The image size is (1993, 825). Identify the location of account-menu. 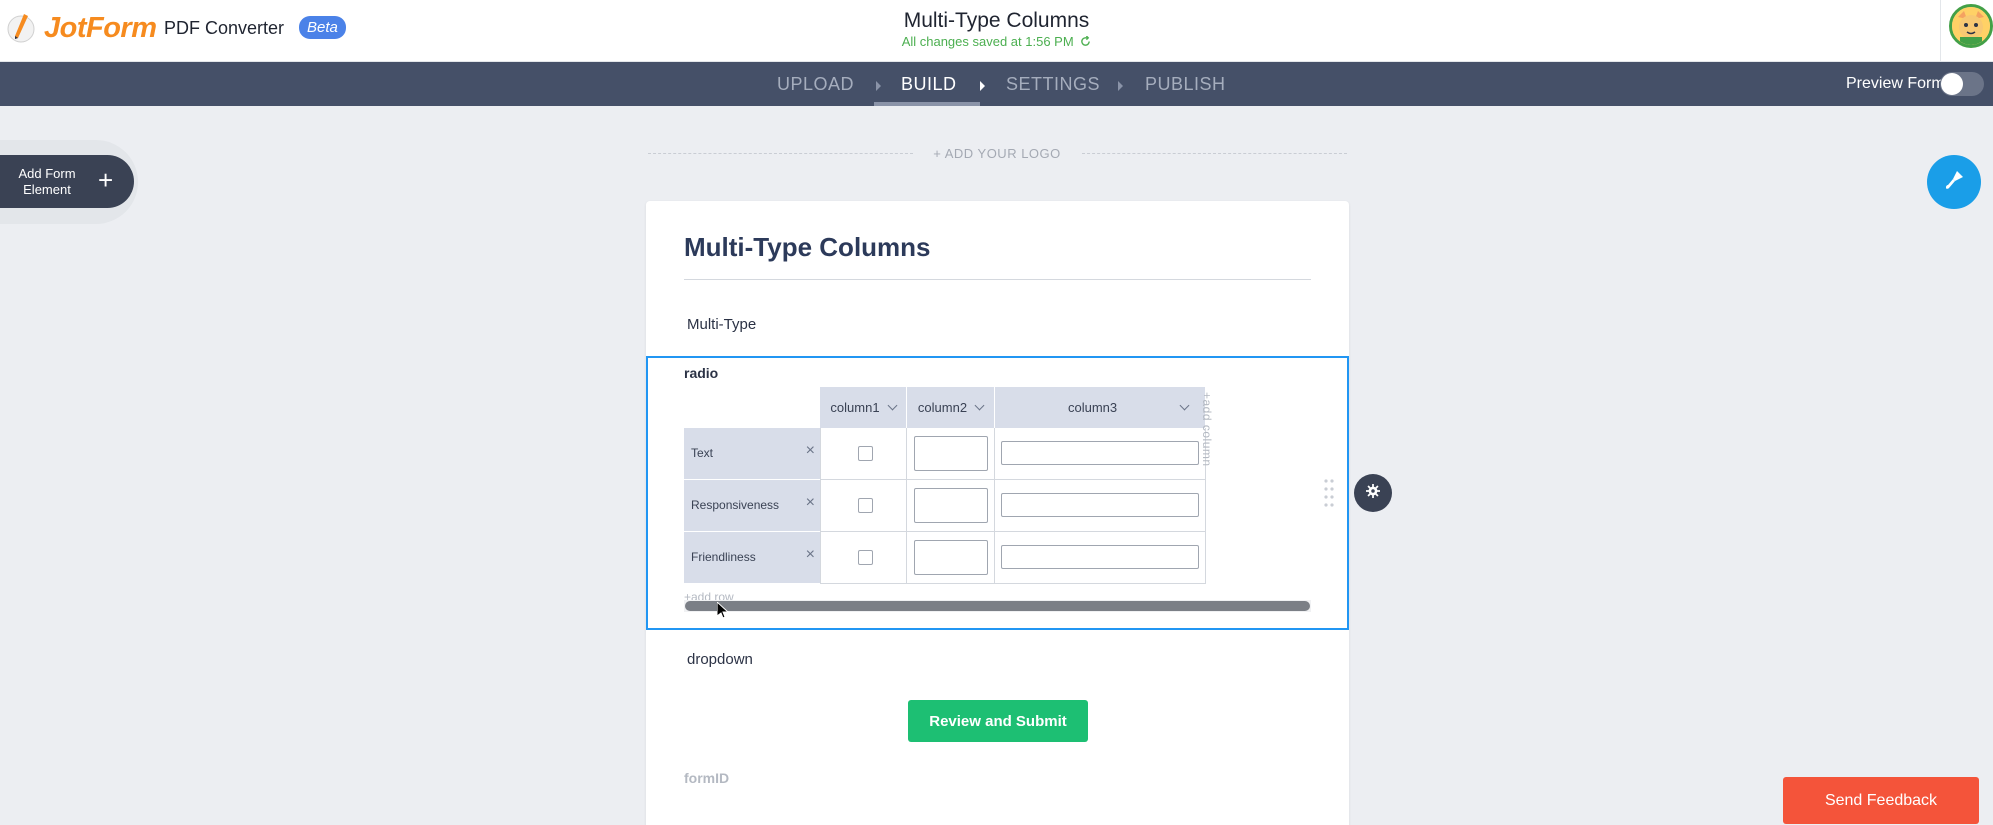
(1966, 31).